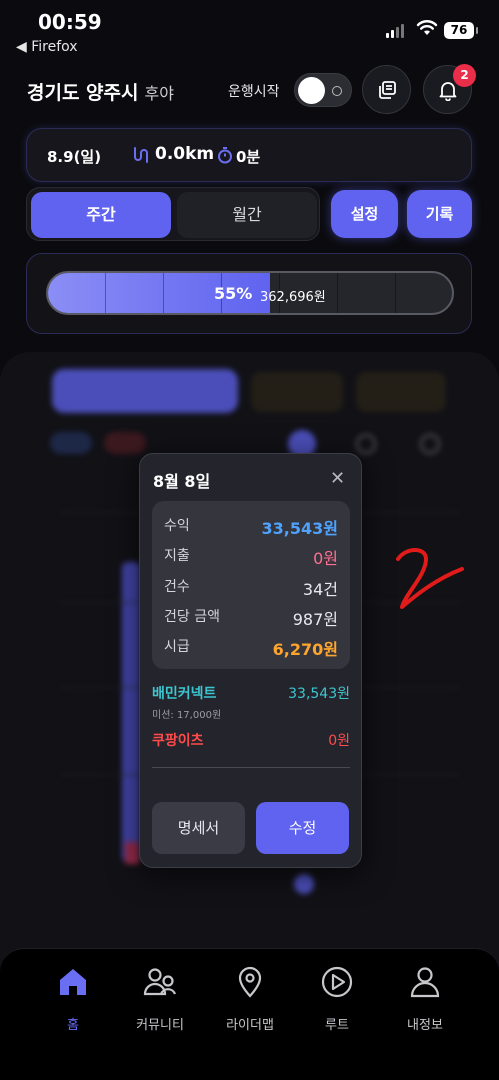 This screenshot has width=499, height=1080. I want to click on goal-progress-bar: 55% 362,696원, so click(250, 293).